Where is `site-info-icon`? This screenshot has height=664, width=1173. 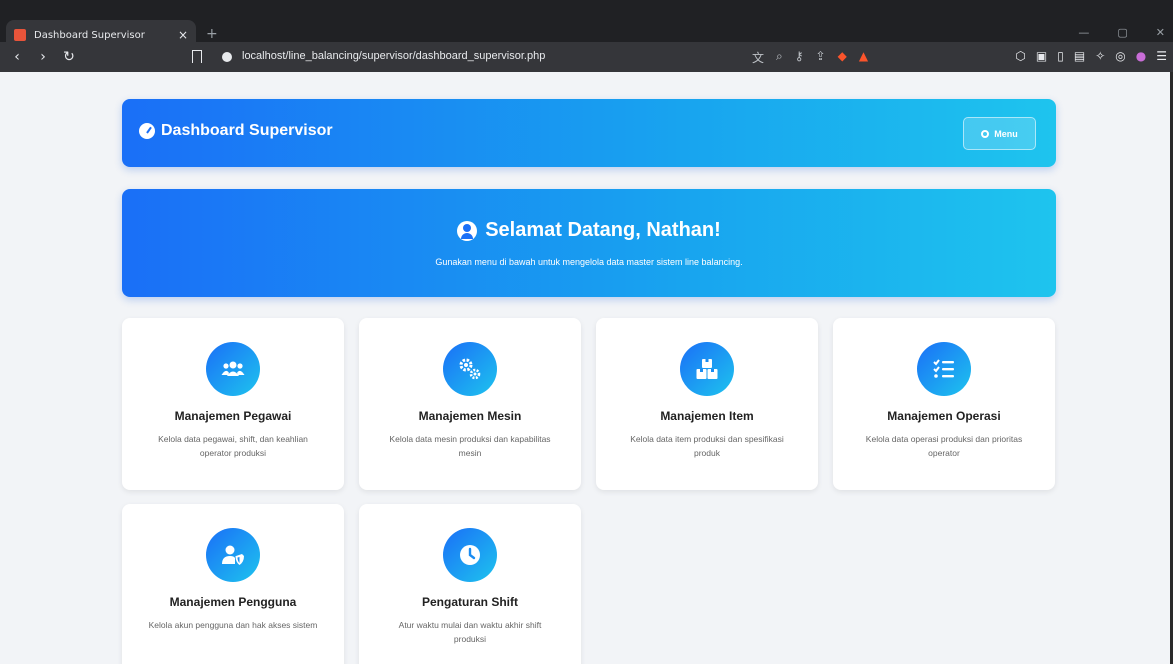 site-info-icon is located at coordinates (227, 57).